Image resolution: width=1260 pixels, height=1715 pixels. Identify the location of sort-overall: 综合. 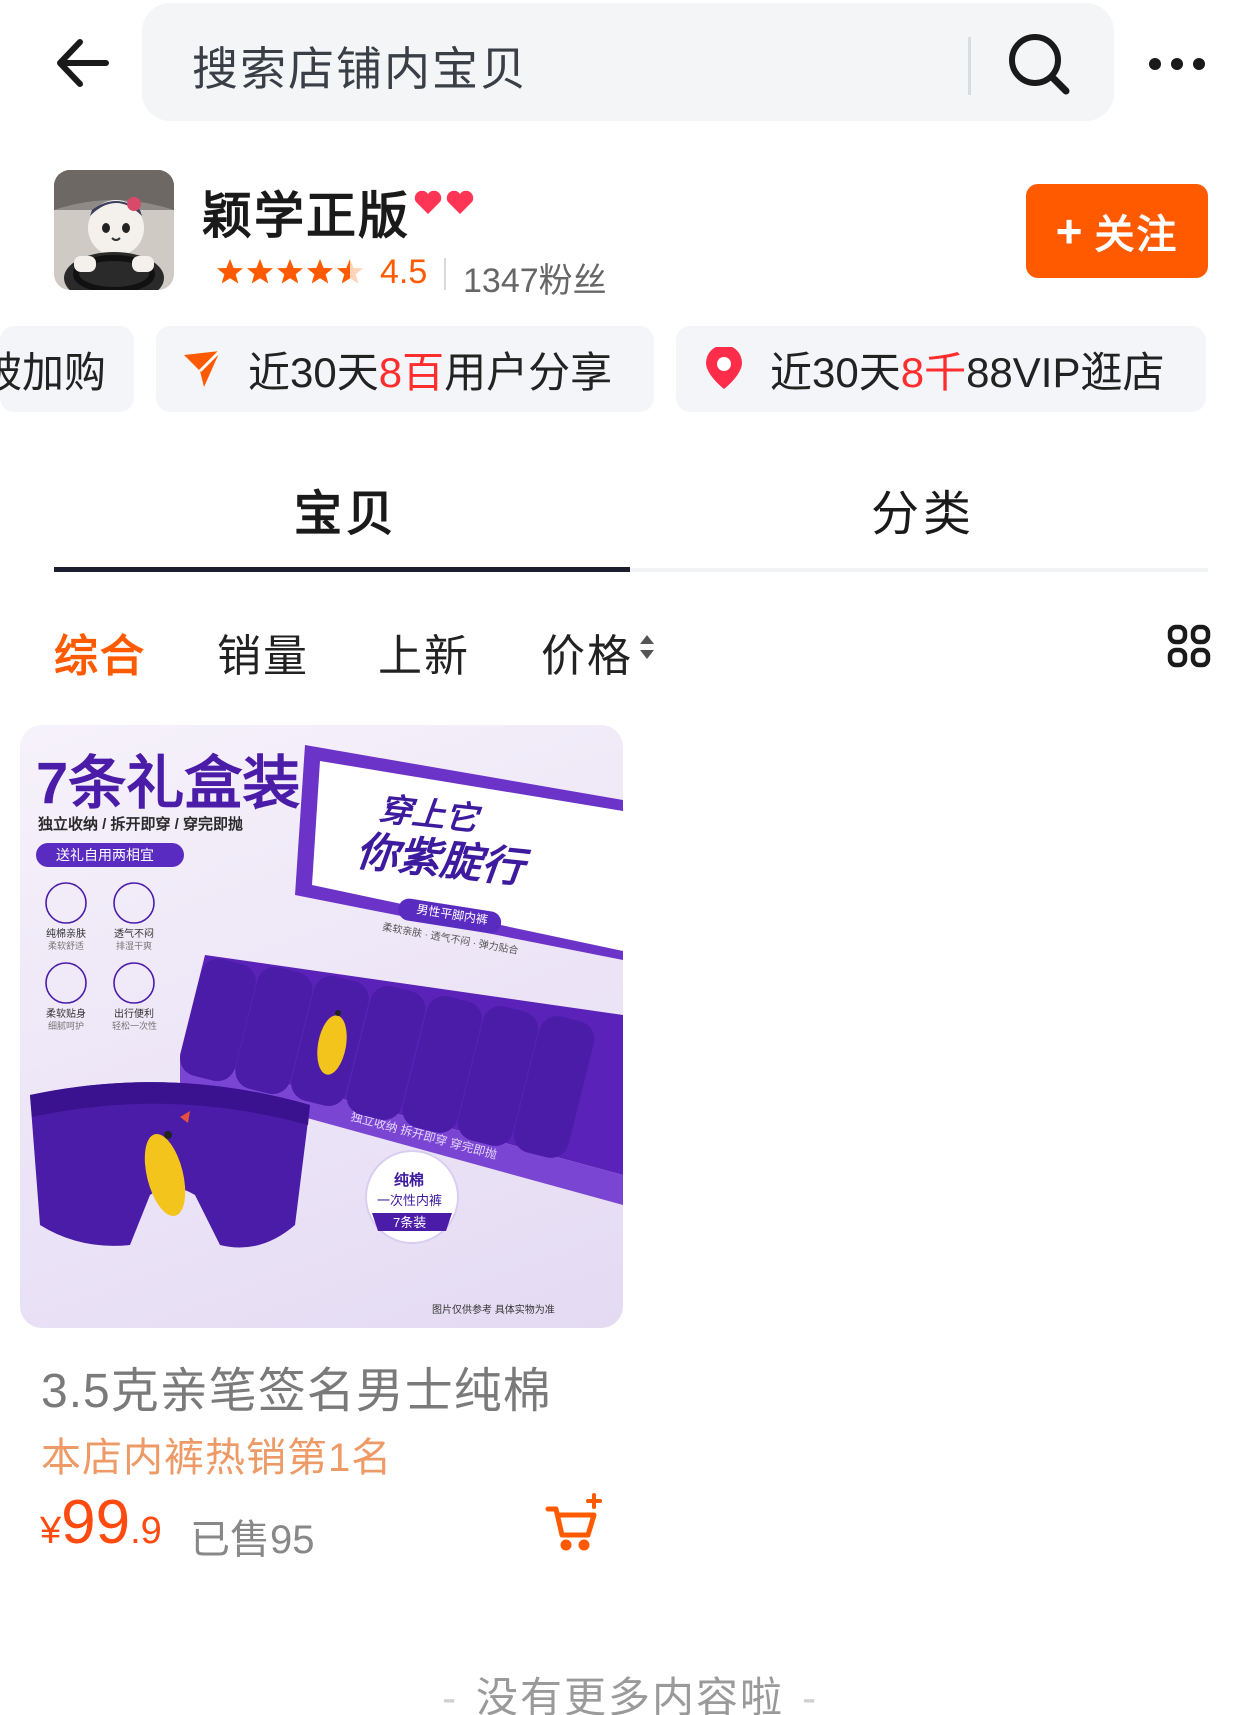
(100, 652).